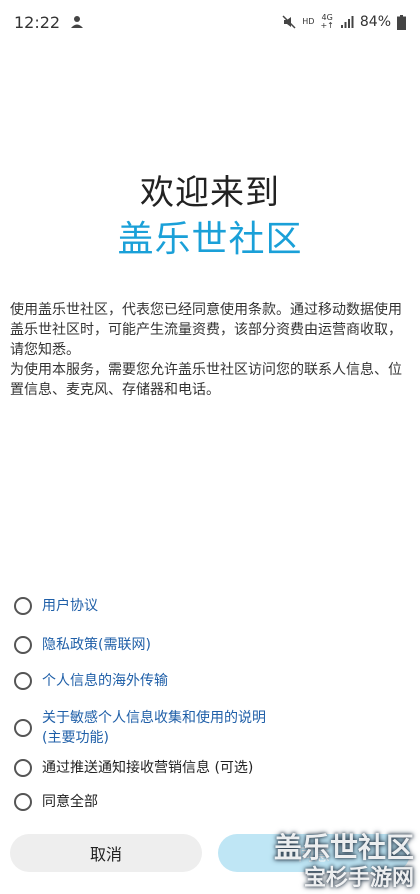 This screenshot has height=894, width=420. I want to click on consent-label: 同意全部, so click(70, 802).